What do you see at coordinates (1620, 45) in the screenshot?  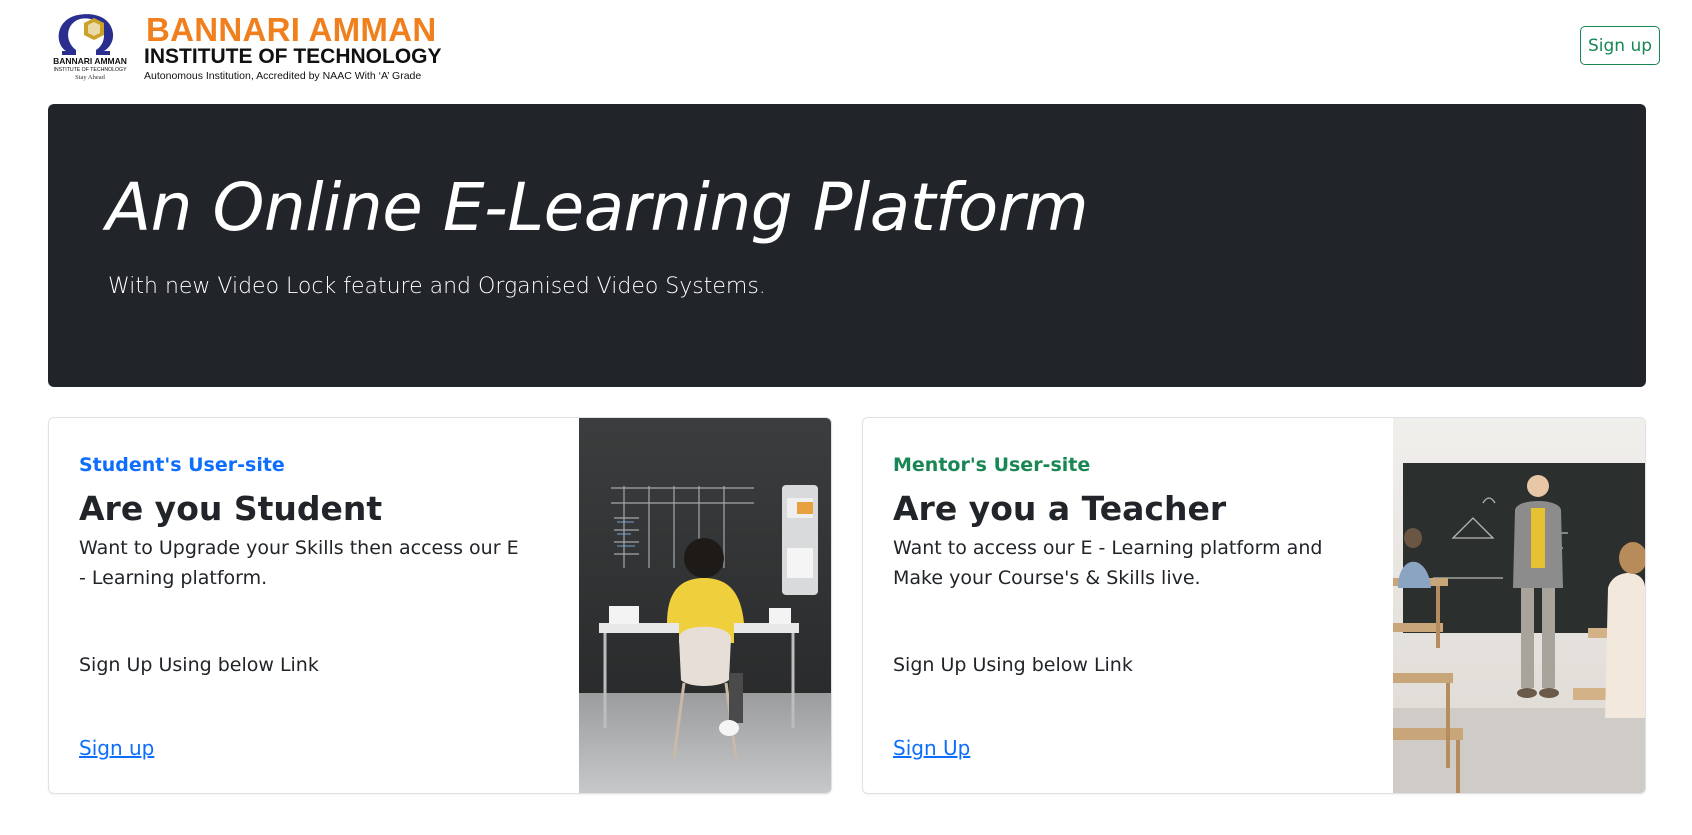 I see `header-signup-button: Sign up` at bounding box center [1620, 45].